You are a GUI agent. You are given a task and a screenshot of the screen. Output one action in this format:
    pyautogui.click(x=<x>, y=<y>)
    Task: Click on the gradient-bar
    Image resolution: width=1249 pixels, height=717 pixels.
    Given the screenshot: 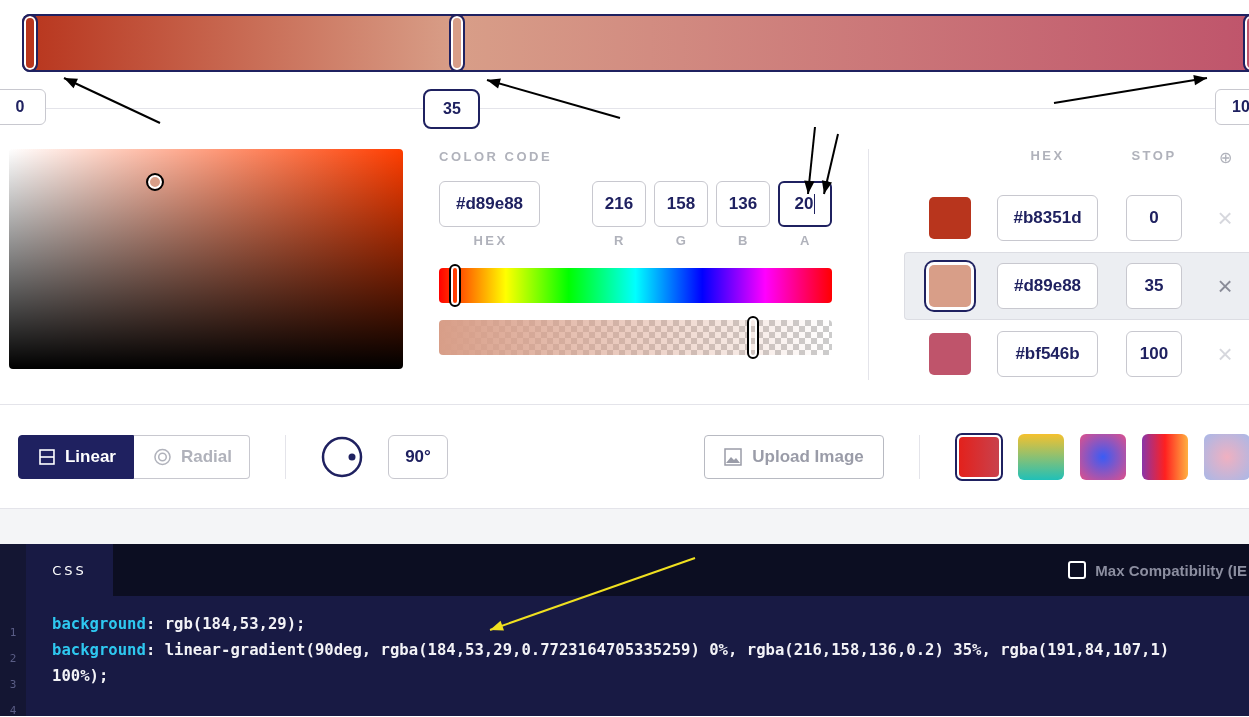 What is the action you would take?
    pyautogui.click(x=635, y=43)
    